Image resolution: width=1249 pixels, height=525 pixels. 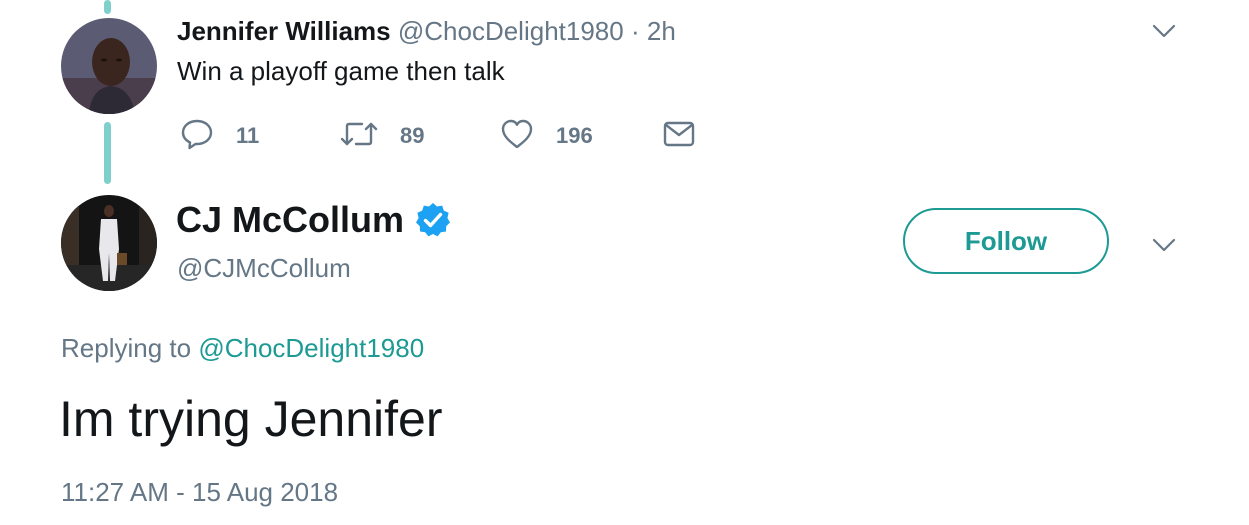 What do you see at coordinates (412, 135) in the screenshot?
I see `retweet-count: 89` at bounding box center [412, 135].